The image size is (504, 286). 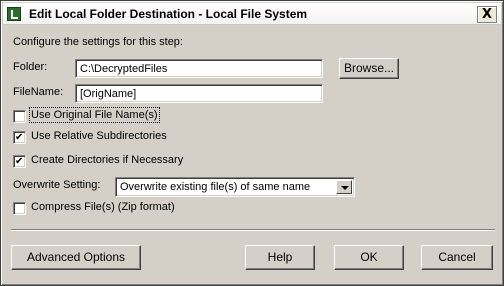 I want to click on close-button: X, so click(x=487, y=14).